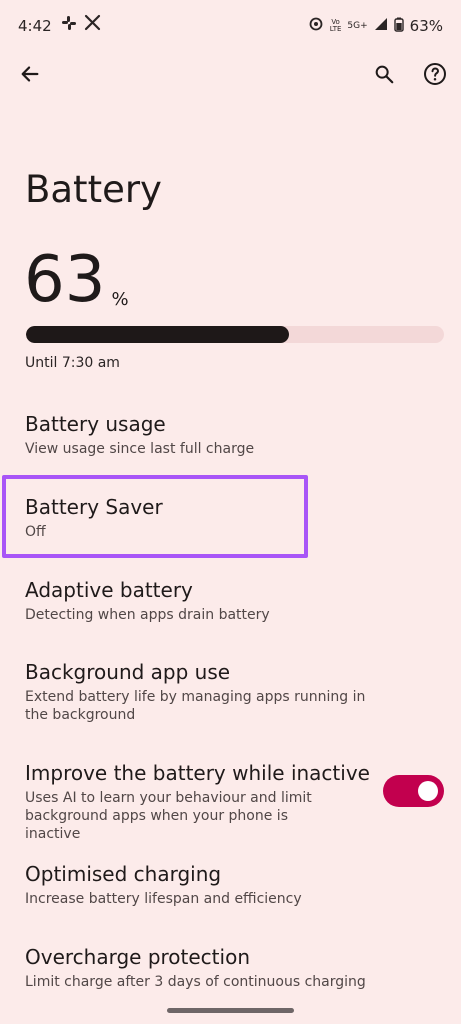 This screenshot has width=461, height=1024. What do you see at coordinates (316, 26) in the screenshot?
I see `location-target-icon` at bounding box center [316, 26].